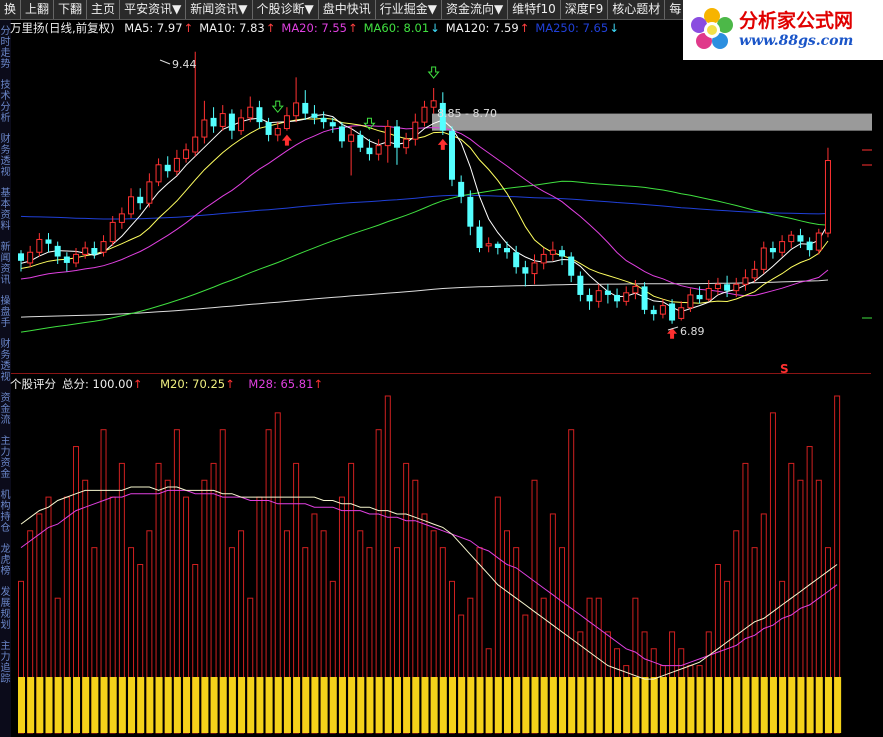 The height and width of the screenshot is (737, 883). Describe the element at coordinates (33, 384) in the screenshot. I see `score-title: 个股评分` at that location.